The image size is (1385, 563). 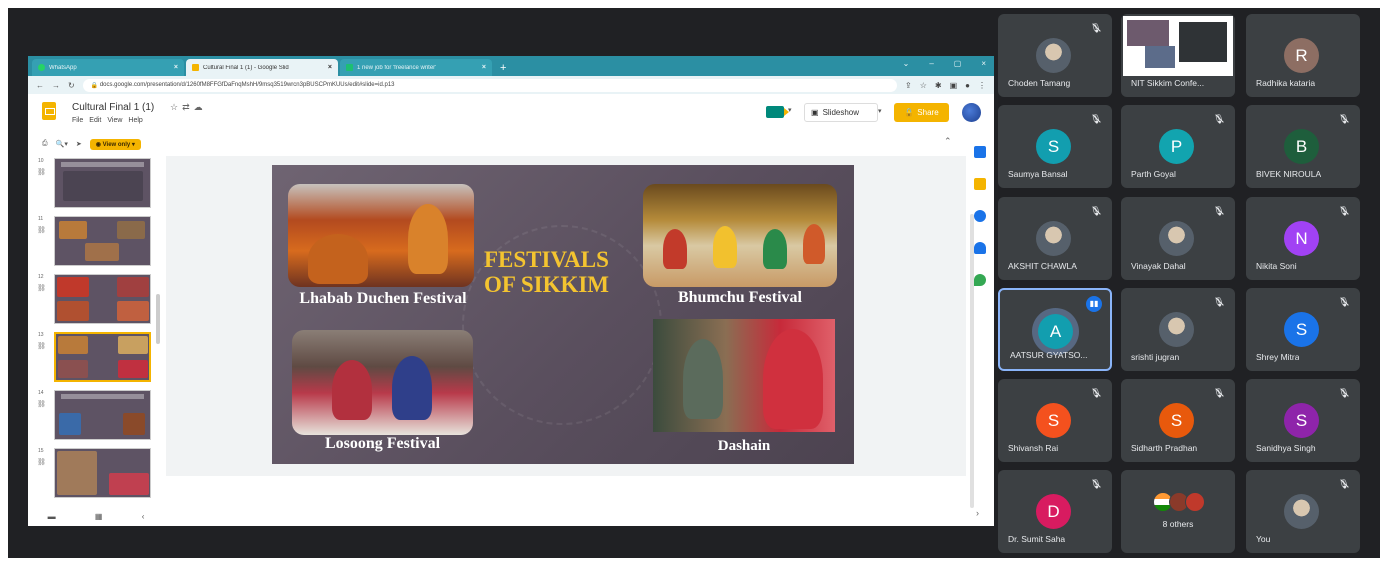 I want to click on participant-tile: B 🎙 BIVEK NIROULA, so click(x=1303, y=146).